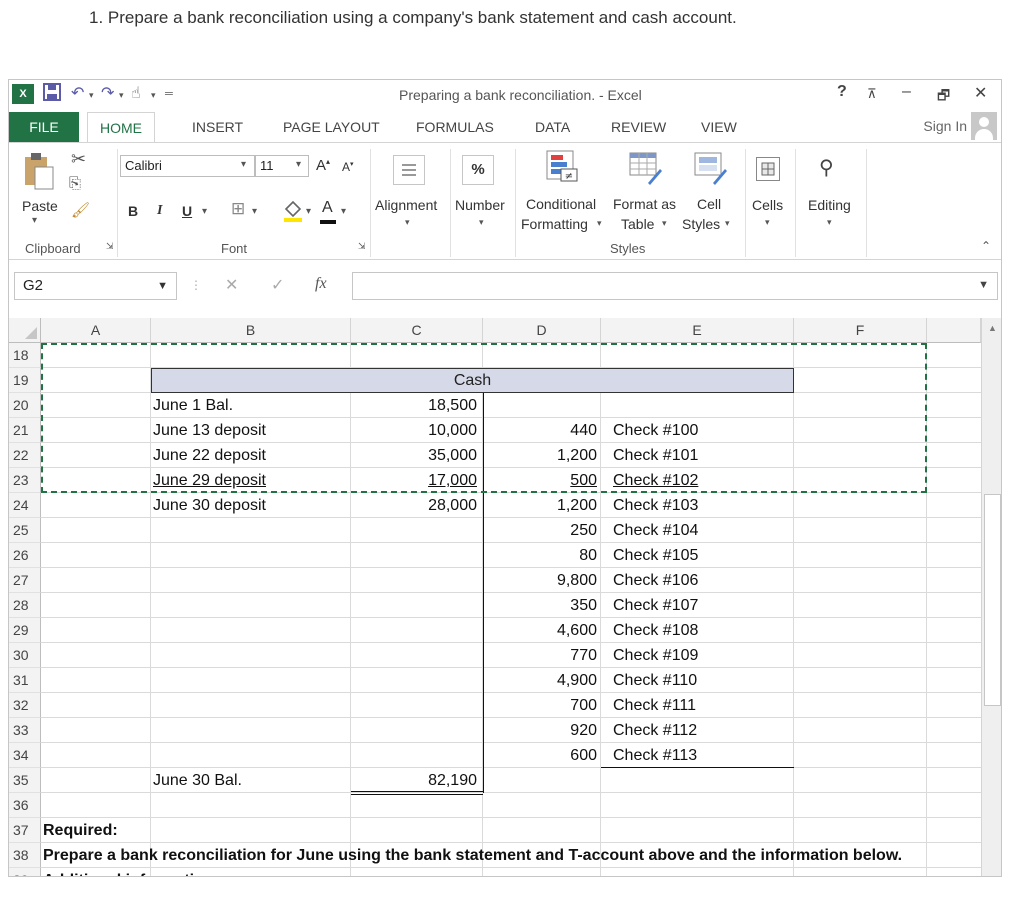 The width and height of the screenshot is (1024, 909). I want to click on credit-amount-cell: 80, so click(541, 555).